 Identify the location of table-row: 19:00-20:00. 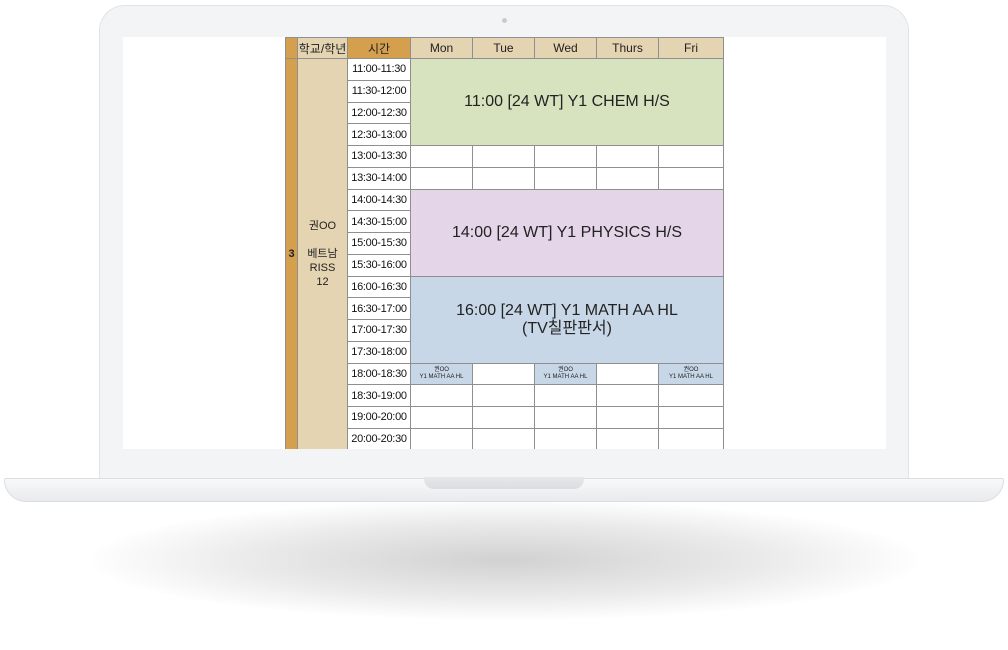
(505, 417).